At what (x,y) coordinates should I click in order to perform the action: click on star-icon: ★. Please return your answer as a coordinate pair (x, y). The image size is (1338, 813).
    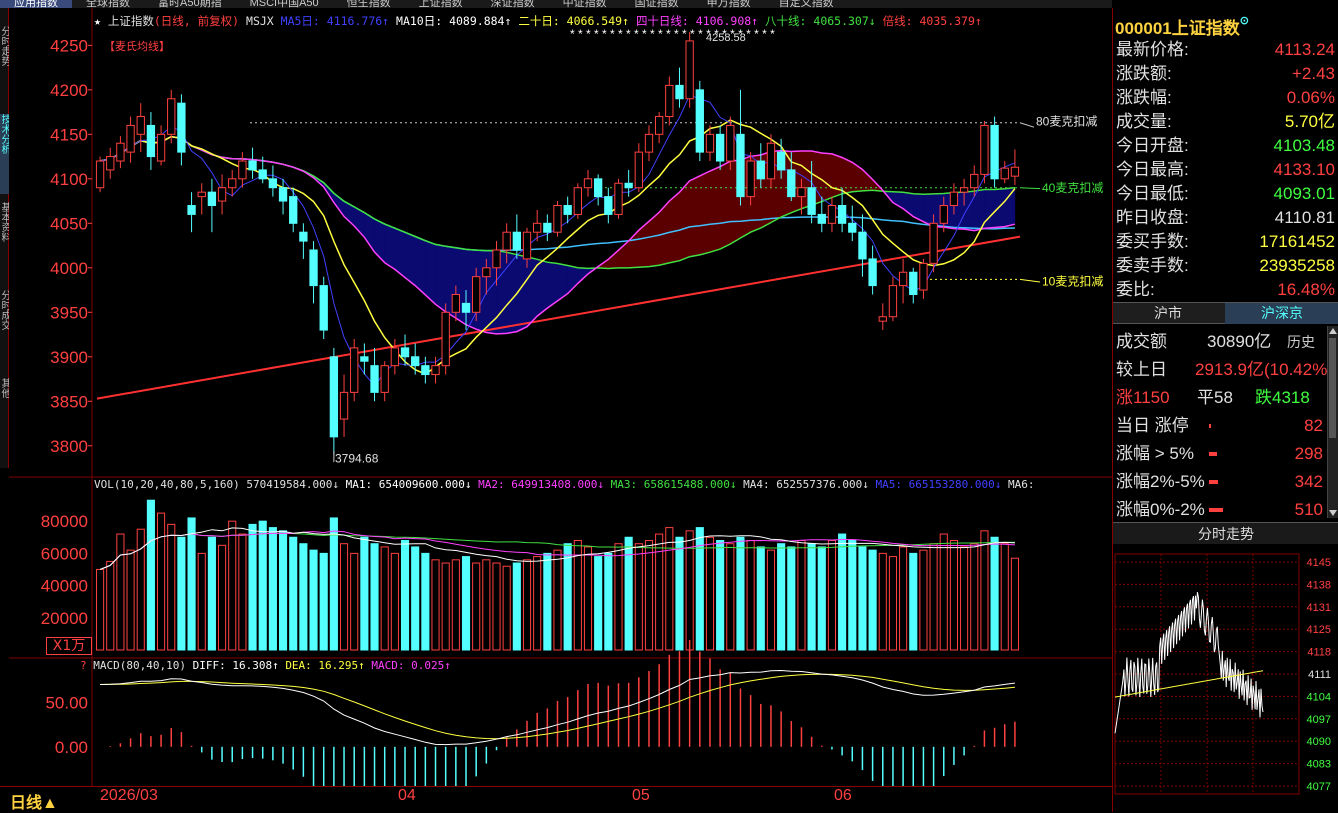
    Looking at the image, I should click on (97, 21).